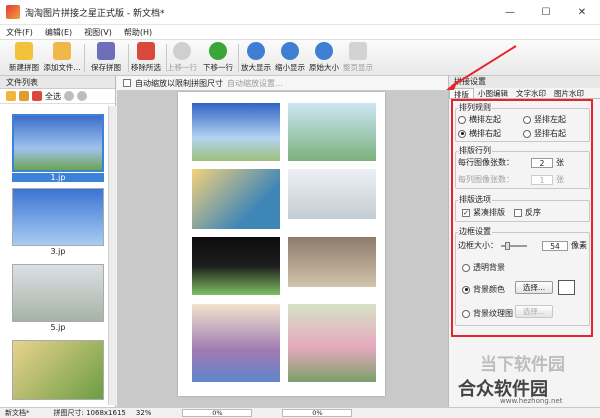 The width and height of the screenshot is (600, 418). What do you see at coordinates (11, 96) in the screenshot?
I see `add-icon` at bounding box center [11, 96].